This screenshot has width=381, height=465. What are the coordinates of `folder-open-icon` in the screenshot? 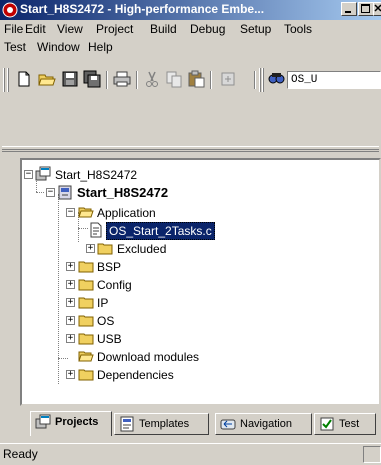 It's located at (86, 356).